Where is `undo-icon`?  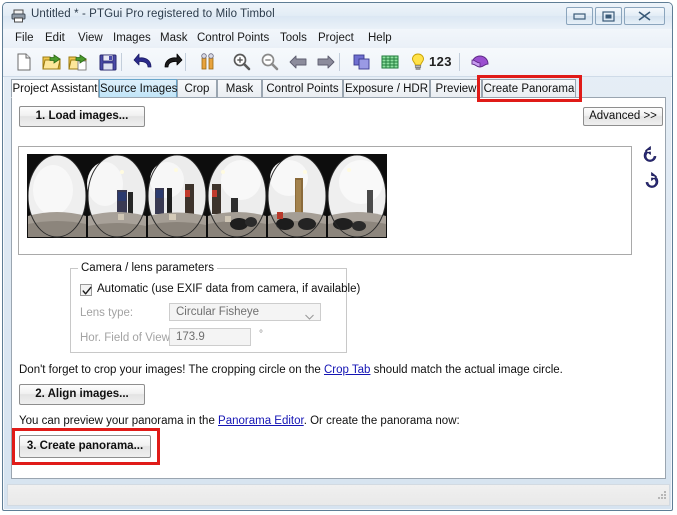
undo-icon is located at coordinates (144, 62).